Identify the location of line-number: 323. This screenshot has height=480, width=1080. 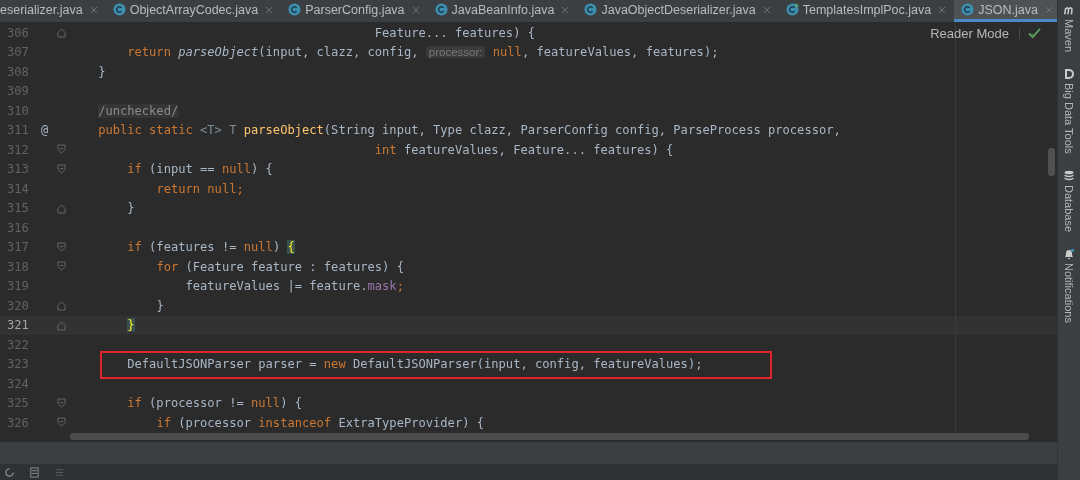
(18, 364).